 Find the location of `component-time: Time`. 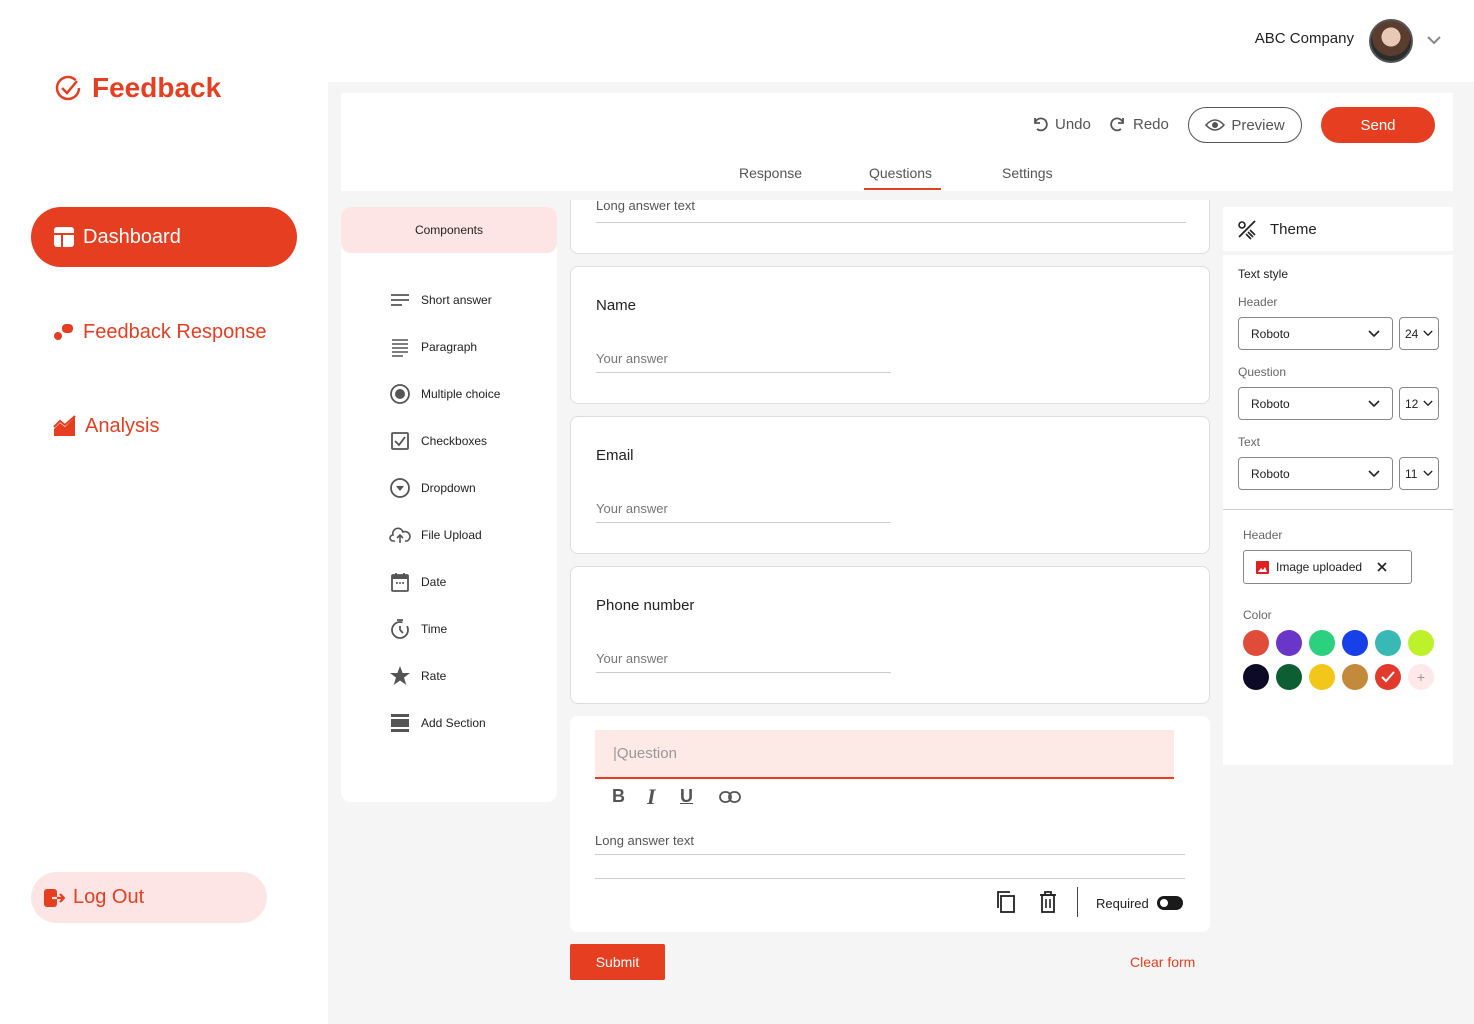

component-time: Time is located at coordinates (418, 629).